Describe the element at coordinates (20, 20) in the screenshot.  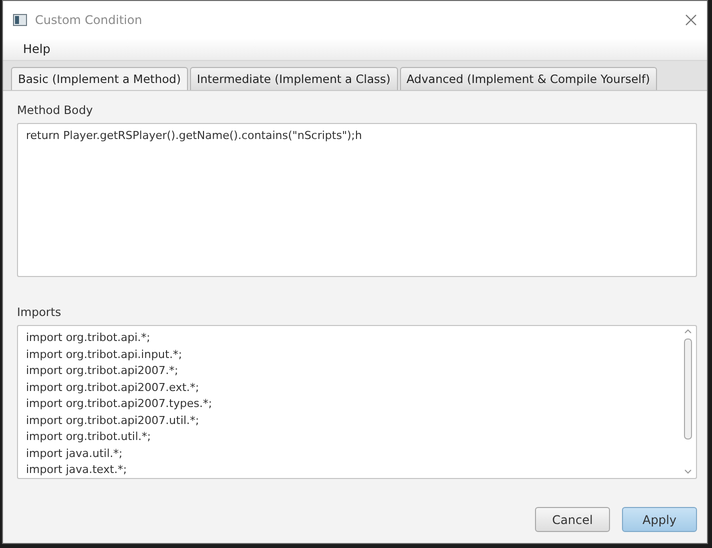
I see `app-icon` at that location.